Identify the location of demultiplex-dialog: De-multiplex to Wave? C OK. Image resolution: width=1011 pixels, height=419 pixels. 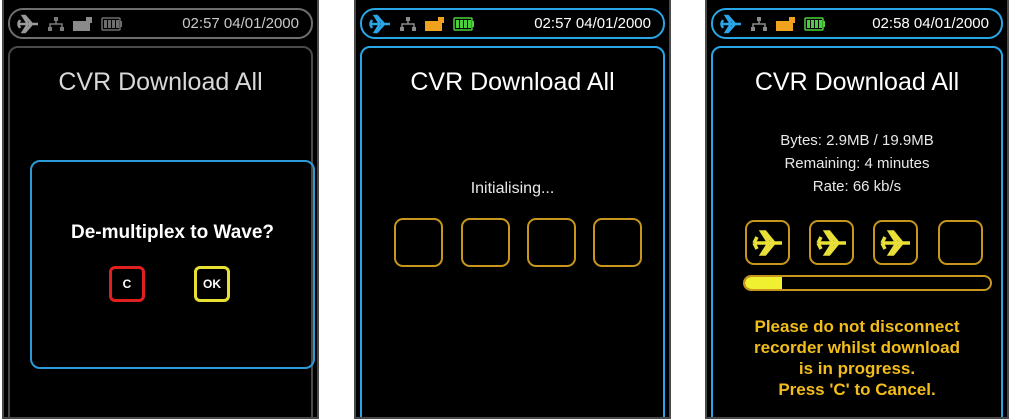
(172, 264).